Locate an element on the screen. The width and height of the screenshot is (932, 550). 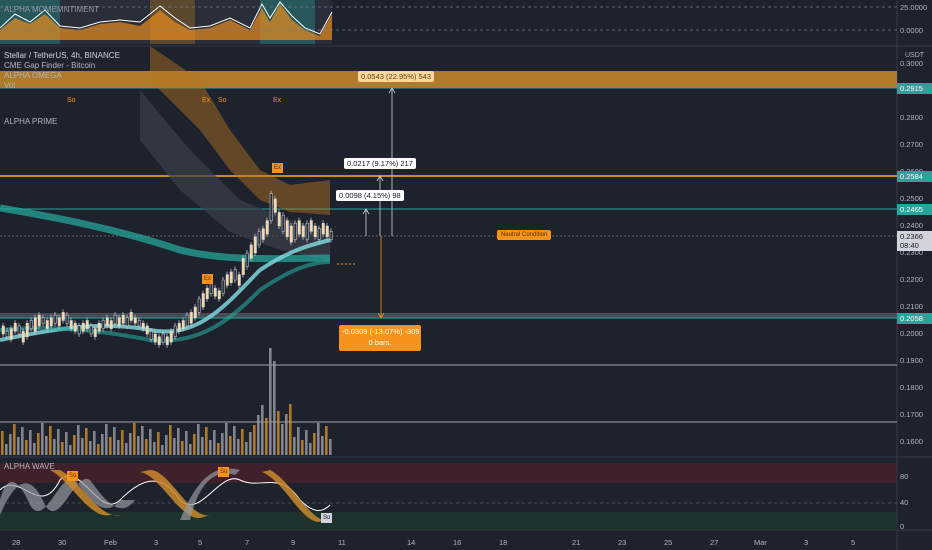
time-tick-label: 28 is located at coordinates (16, 542).